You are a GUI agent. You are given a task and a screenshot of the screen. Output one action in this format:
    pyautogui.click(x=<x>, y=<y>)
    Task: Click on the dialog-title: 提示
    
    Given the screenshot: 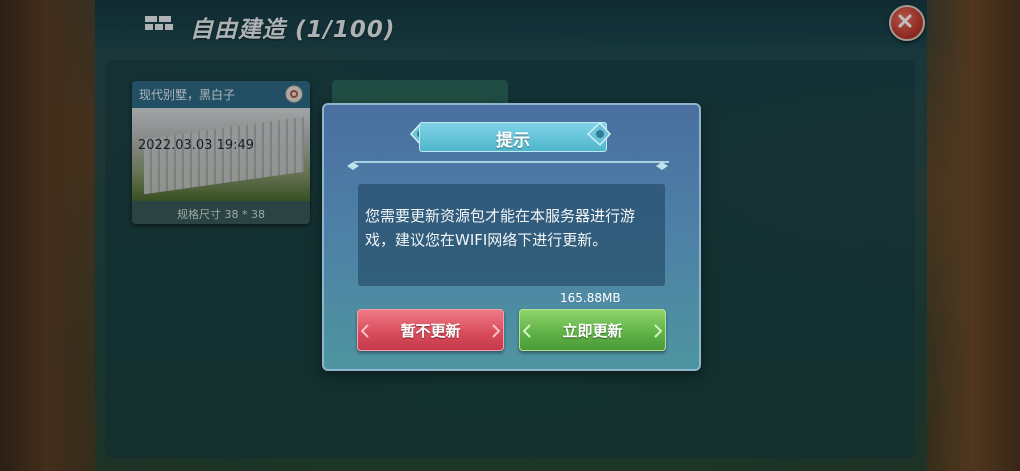 What is the action you would take?
    pyautogui.click(x=513, y=141)
    